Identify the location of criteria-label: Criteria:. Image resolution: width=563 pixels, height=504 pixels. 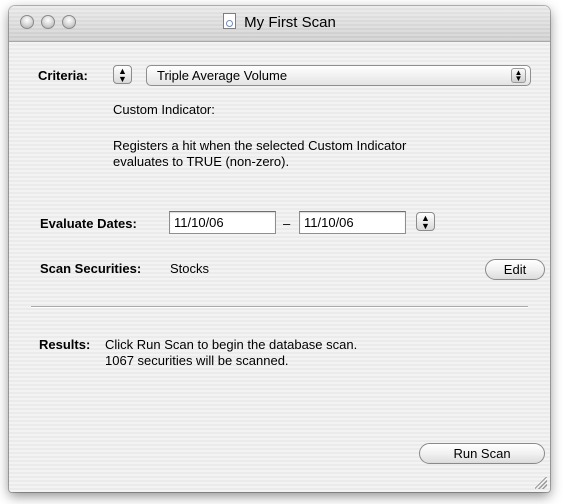
(63, 75).